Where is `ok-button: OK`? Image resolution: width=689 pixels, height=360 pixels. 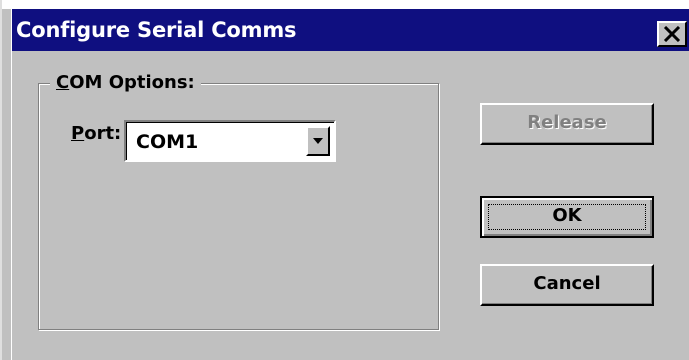
ok-button: OK is located at coordinates (567, 217).